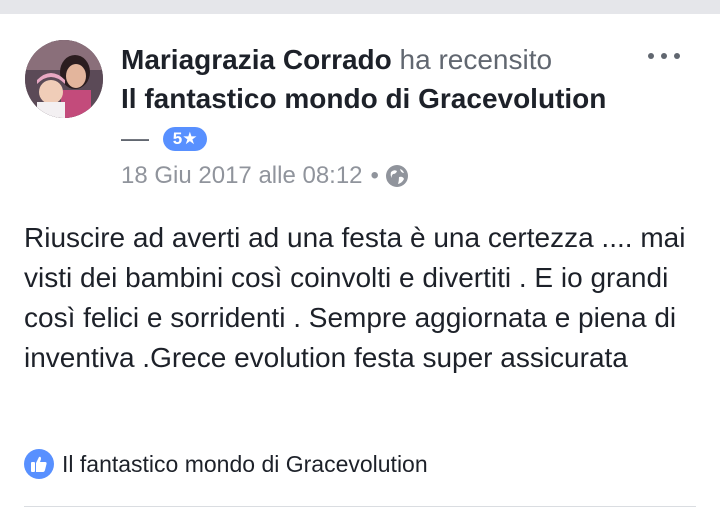 This screenshot has width=720, height=511. Describe the element at coordinates (476, 59) in the screenshot. I see `review-action: ha recensito` at that location.